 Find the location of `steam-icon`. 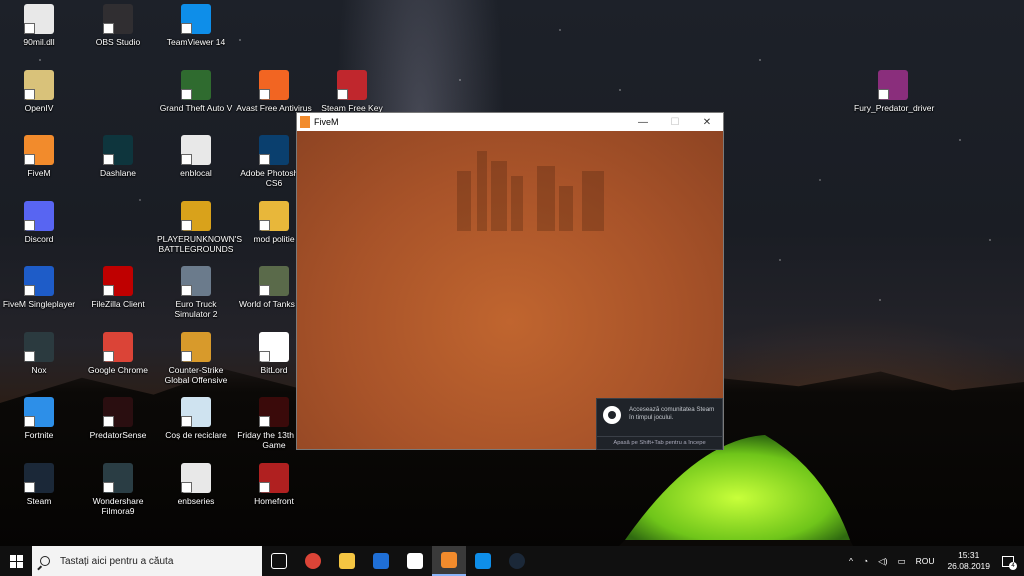

steam-icon is located at coordinates (612, 415).